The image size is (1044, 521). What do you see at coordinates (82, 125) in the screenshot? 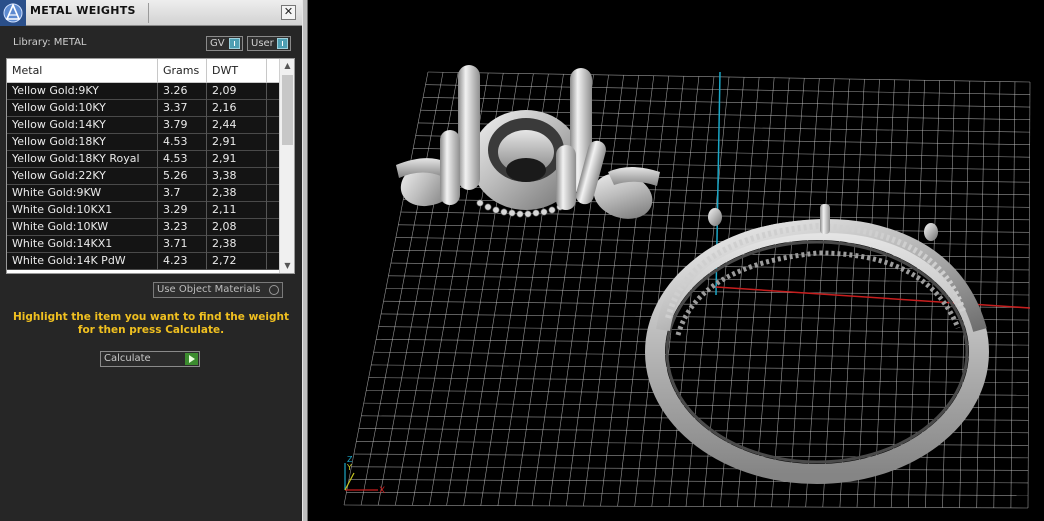
I see `metal-cell: Yellow Gold:14KY` at bounding box center [82, 125].